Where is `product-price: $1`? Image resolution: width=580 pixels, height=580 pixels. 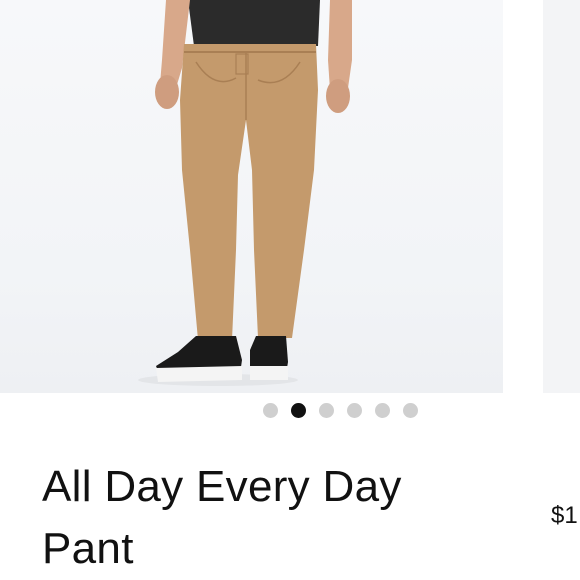 product-price: $1 is located at coordinates (564, 515).